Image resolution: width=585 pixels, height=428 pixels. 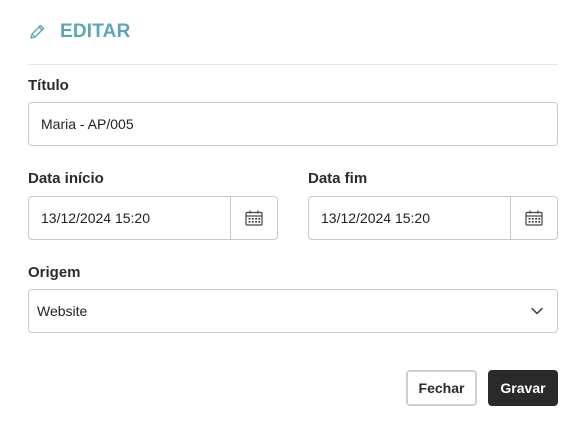 What do you see at coordinates (537, 311) in the screenshot?
I see `chevron-down-icon` at bounding box center [537, 311].